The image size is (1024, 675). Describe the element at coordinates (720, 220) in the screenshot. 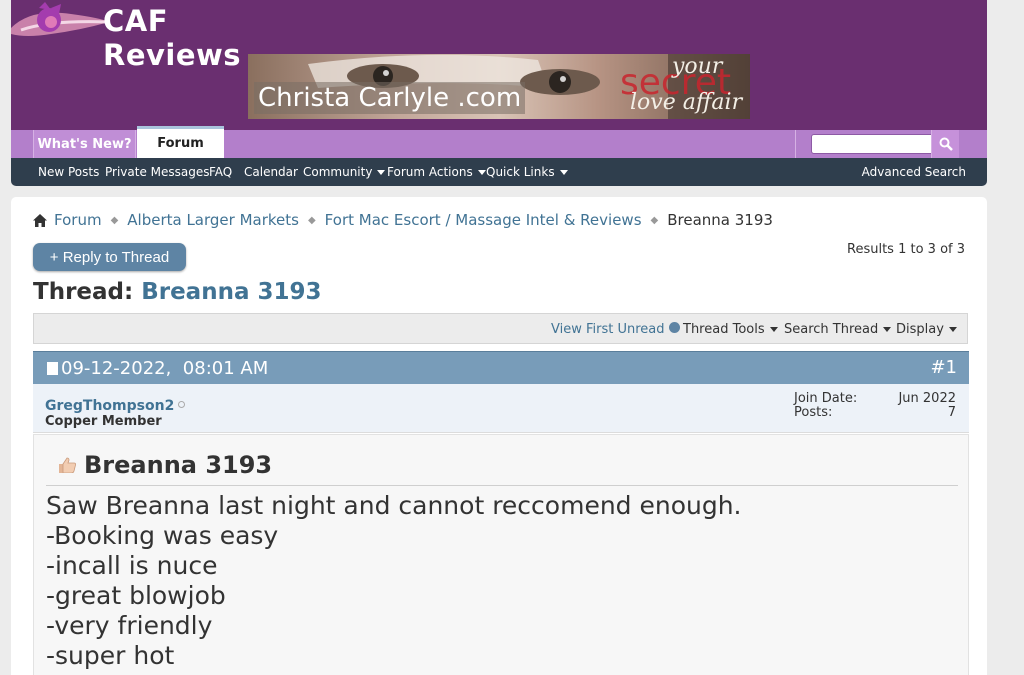

I see `breadcrumb-current: Breanna 3193` at that location.